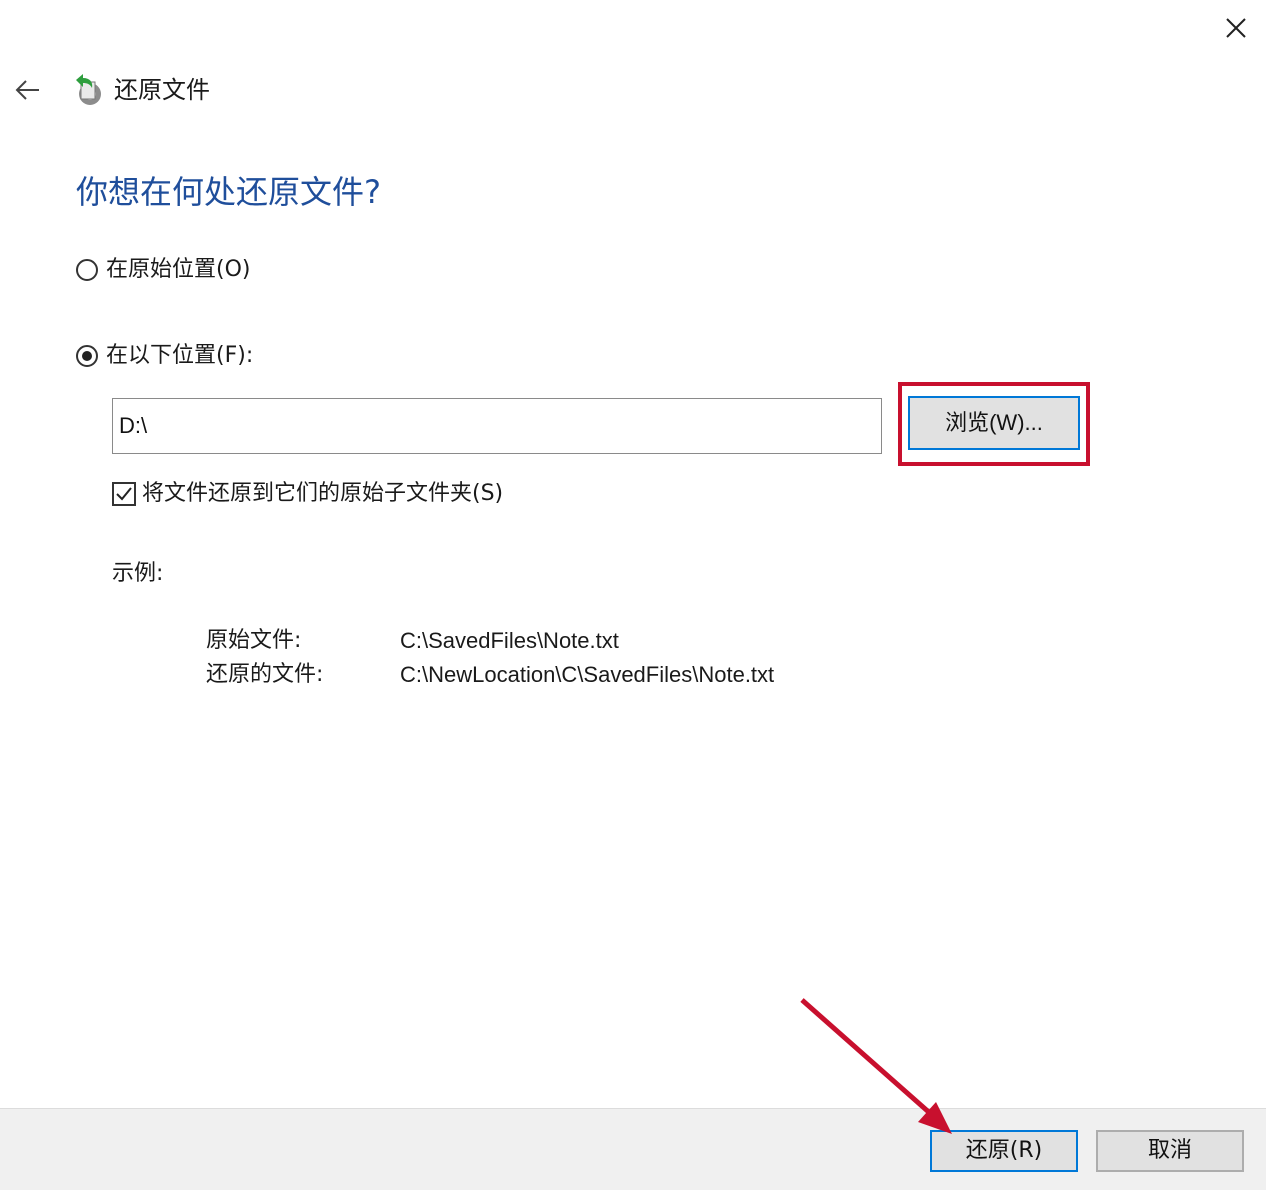  I want to click on cancel-button: 取消, so click(1170, 1151).